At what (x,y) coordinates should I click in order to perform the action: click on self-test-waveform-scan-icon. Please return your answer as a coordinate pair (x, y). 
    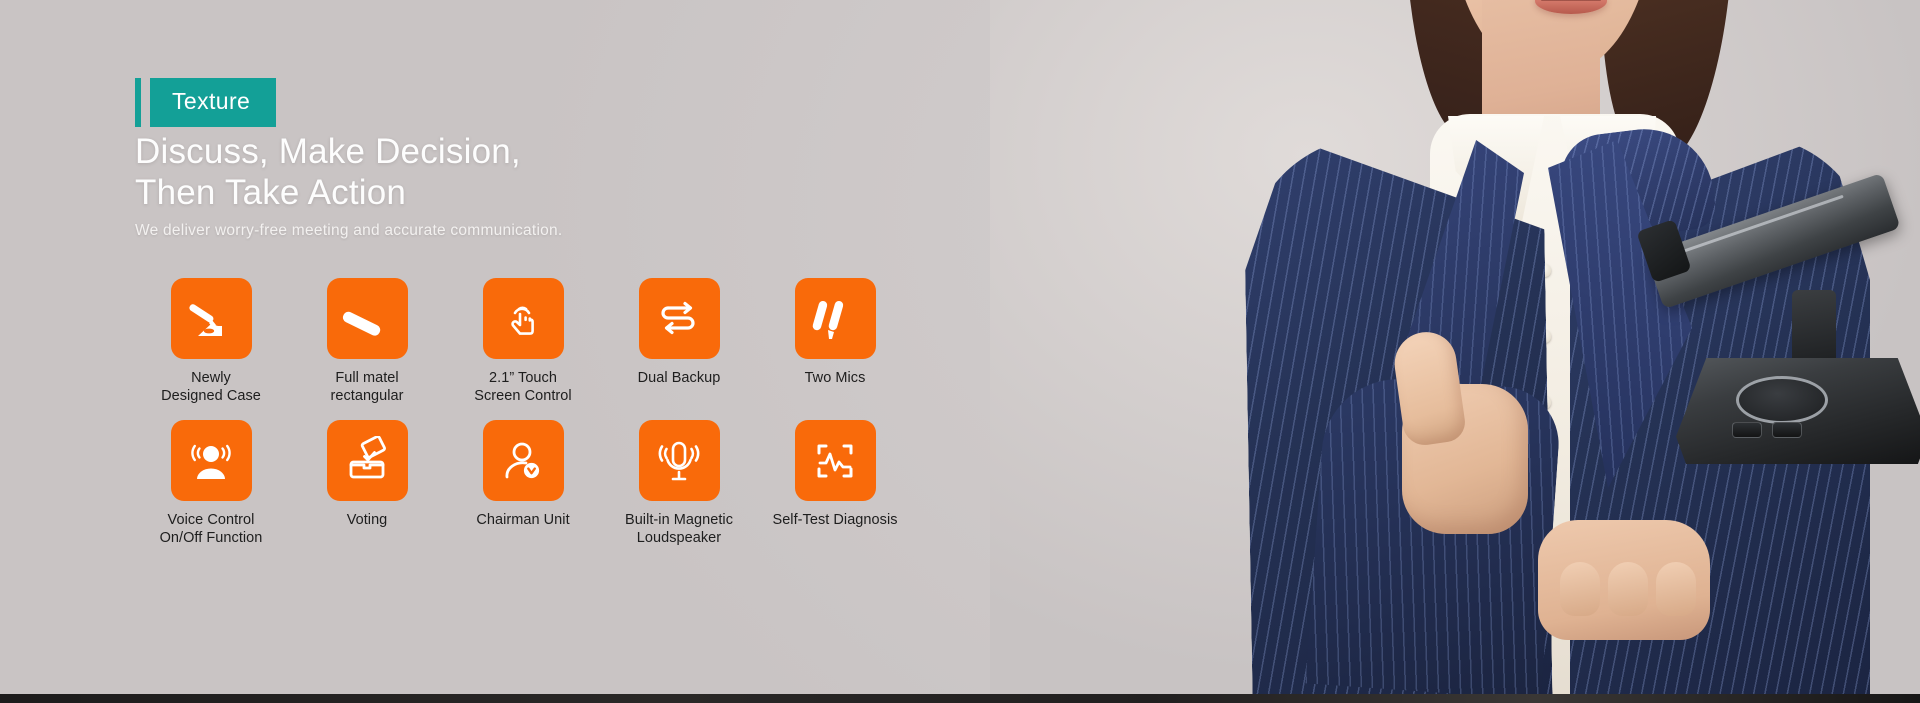
    Looking at the image, I should click on (835, 460).